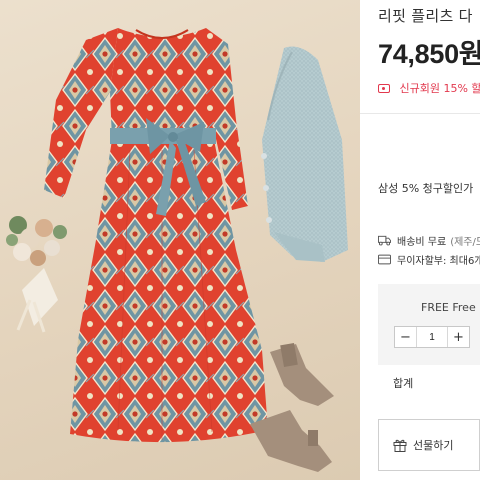 This screenshot has height=480, width=480. What do you see at coordinates (448, 307) in the screenshot?
I see `option-name: FREE Free` at bounding box center [448, 307].